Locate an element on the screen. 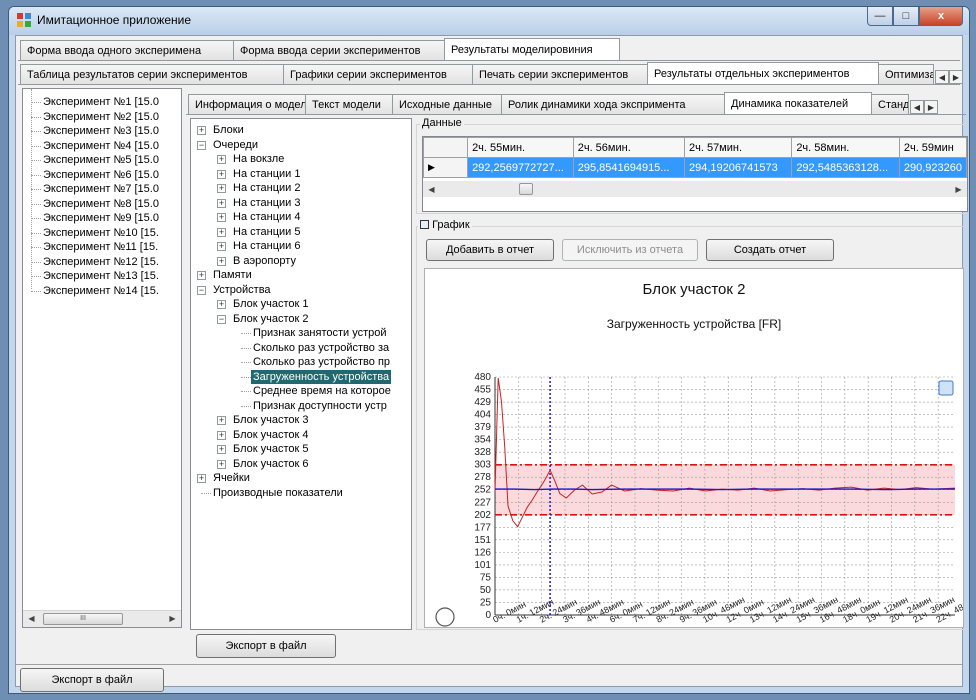 This screenshot has width=976, height=700. row-selector-icon: ▶ is located at coordinates (446, 167).